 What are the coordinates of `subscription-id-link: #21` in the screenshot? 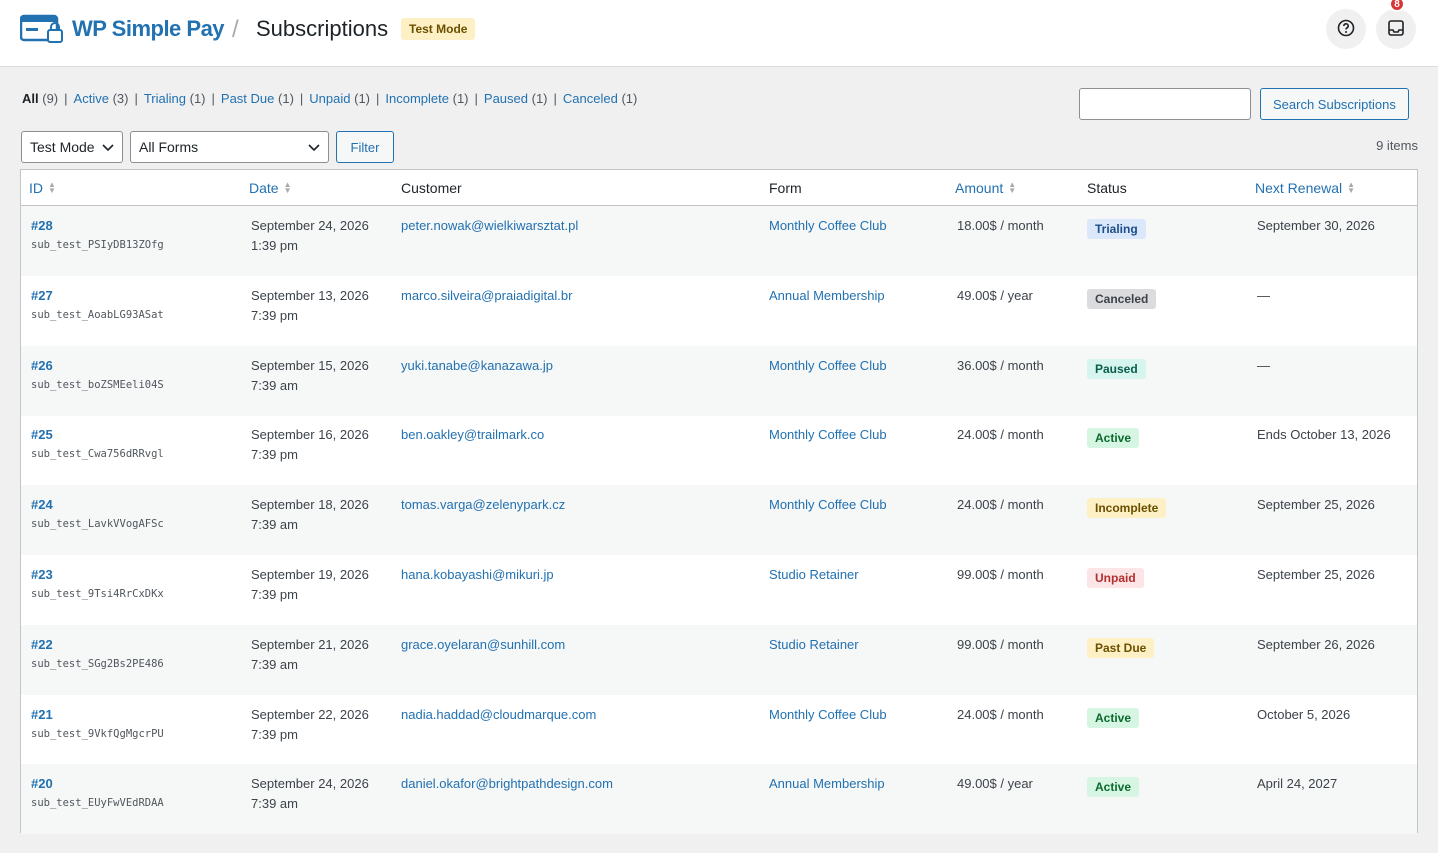 It's located at (97, 715).